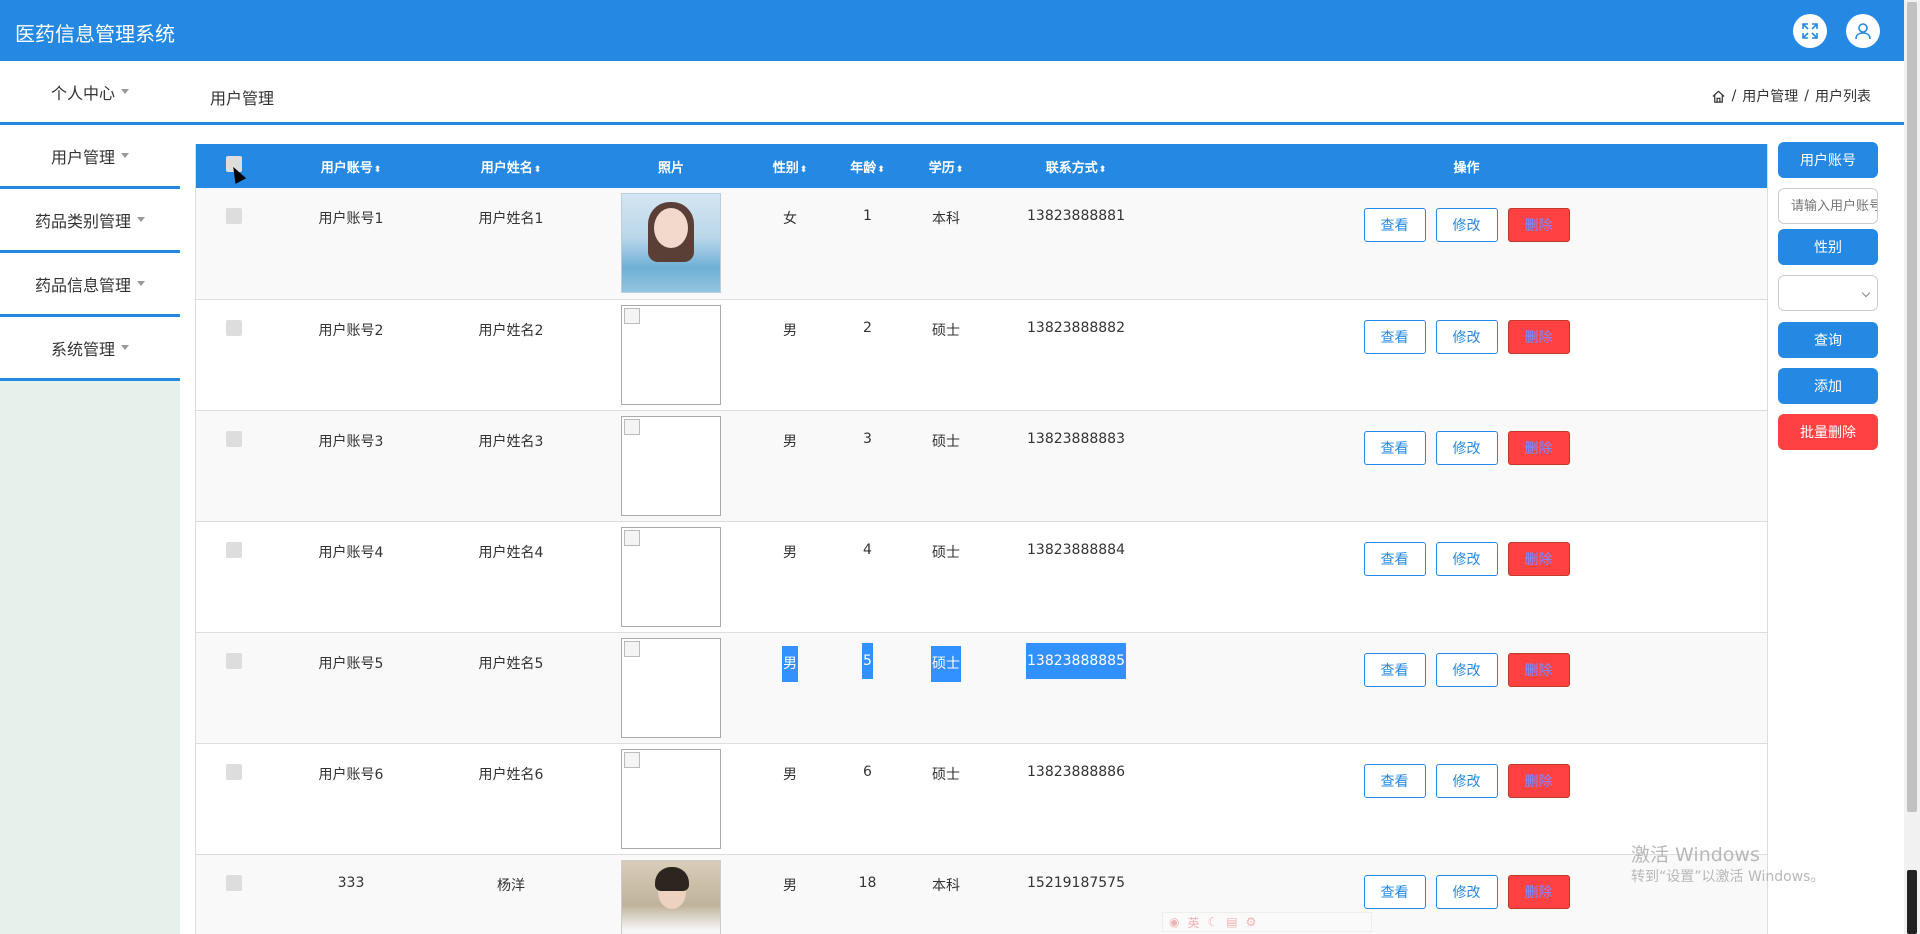 This screenshot has width=1920, height=934. Describe the element at coordinates (511, 219) in the screenshot. I see `cell-name: 用户姓名1` at that location.